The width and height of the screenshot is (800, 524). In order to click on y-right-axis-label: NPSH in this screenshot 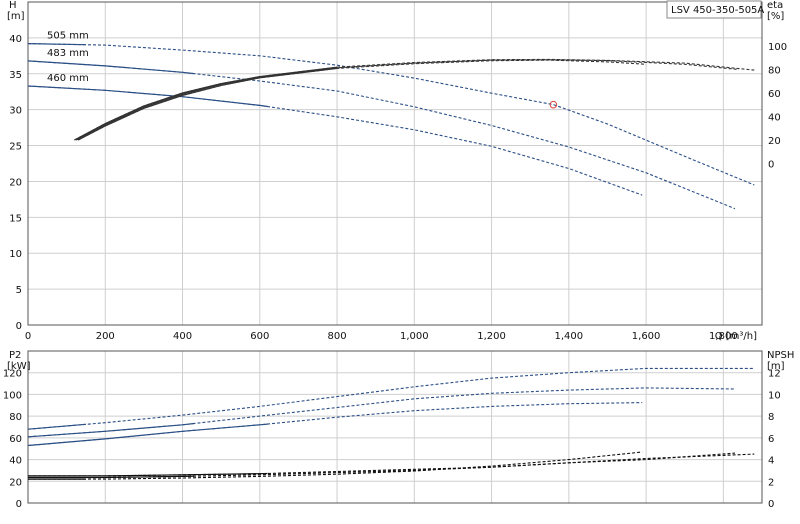, I will do `click(780, 355)`.